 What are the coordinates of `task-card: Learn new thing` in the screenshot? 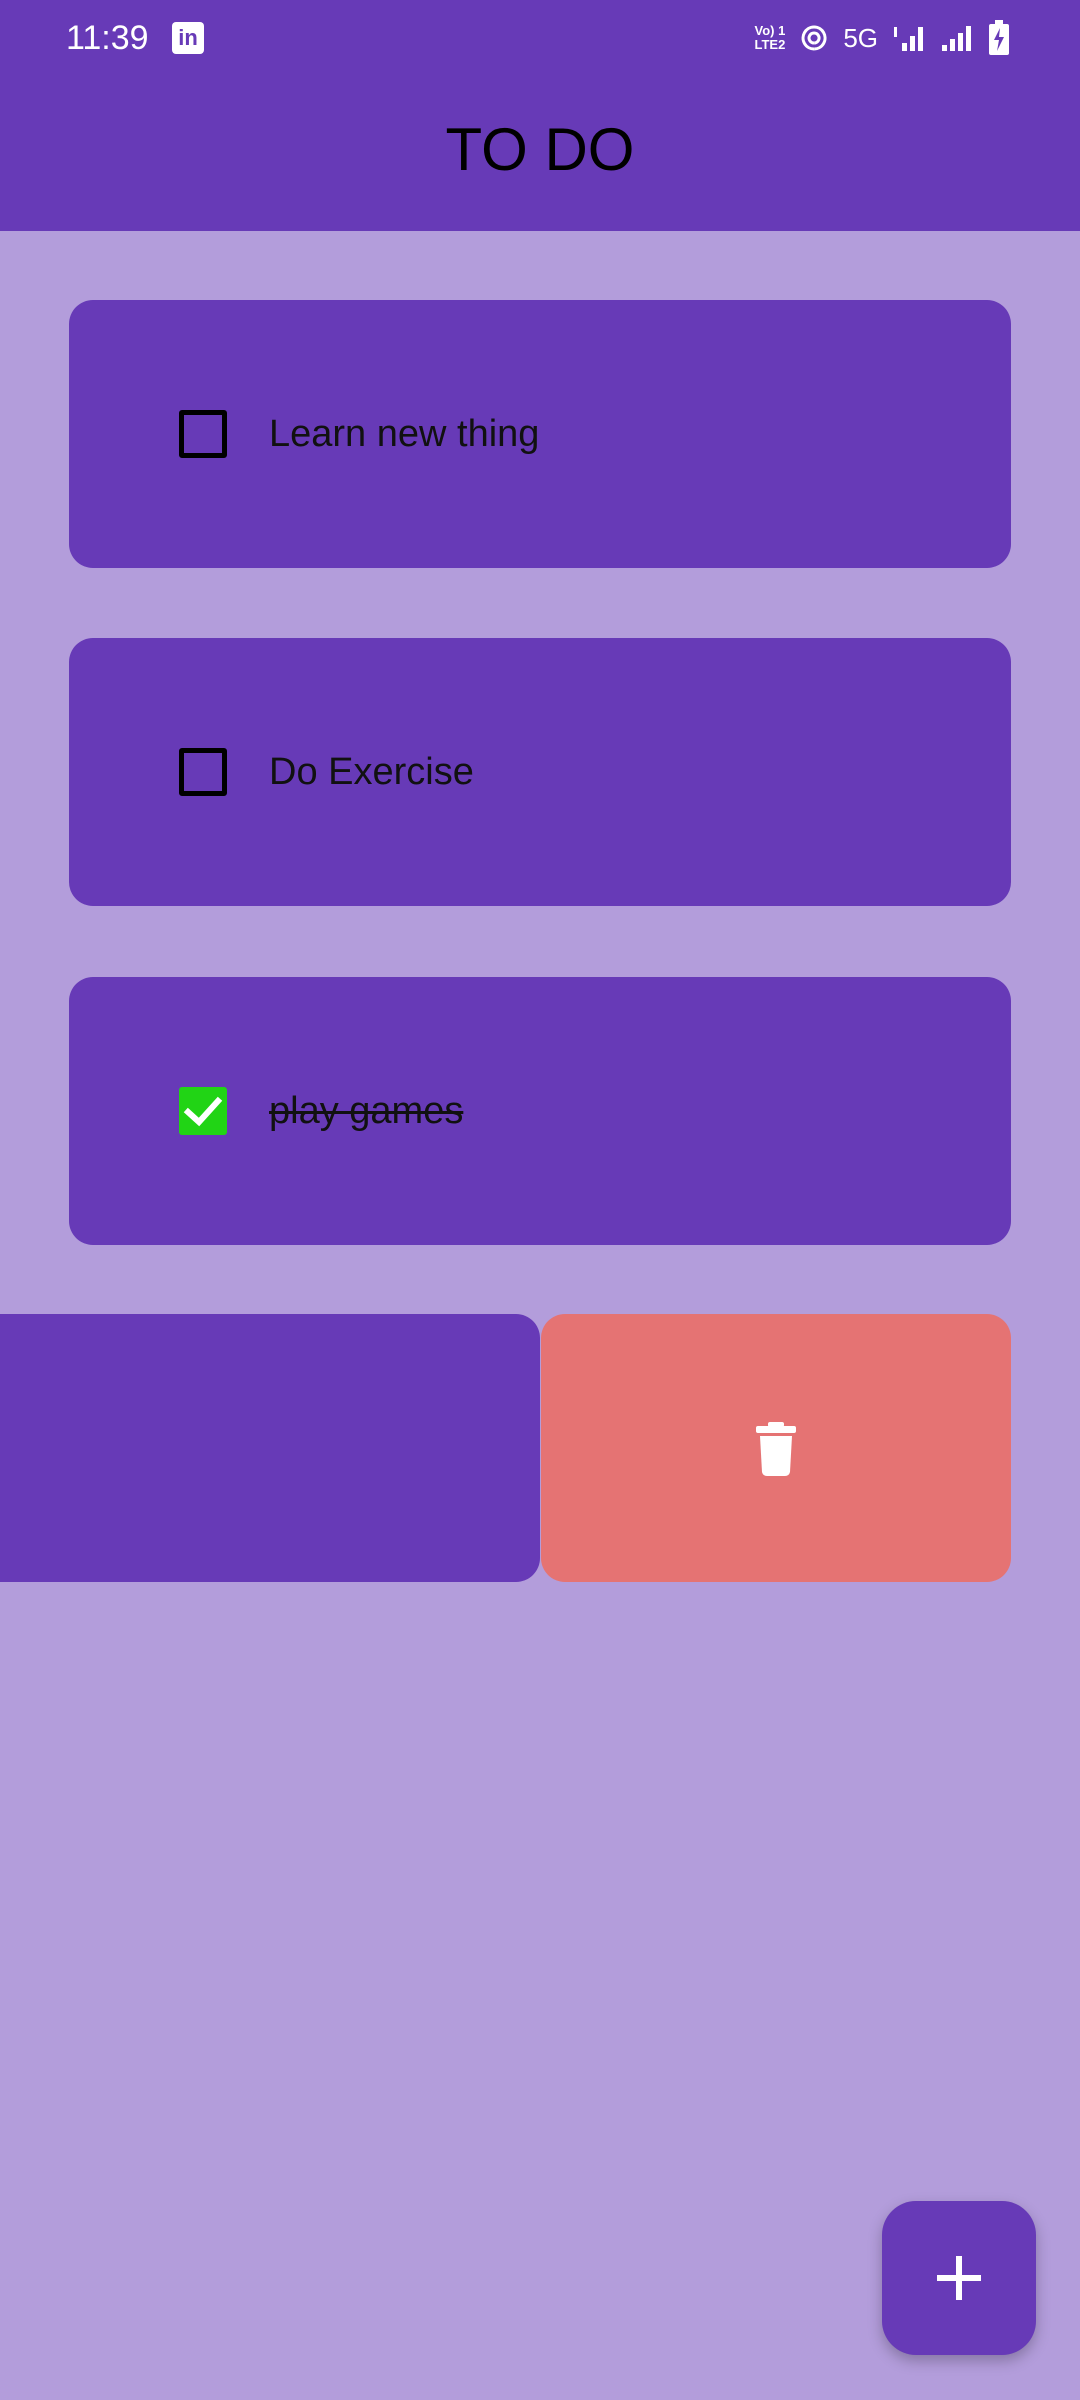 It's located at (540, 434).